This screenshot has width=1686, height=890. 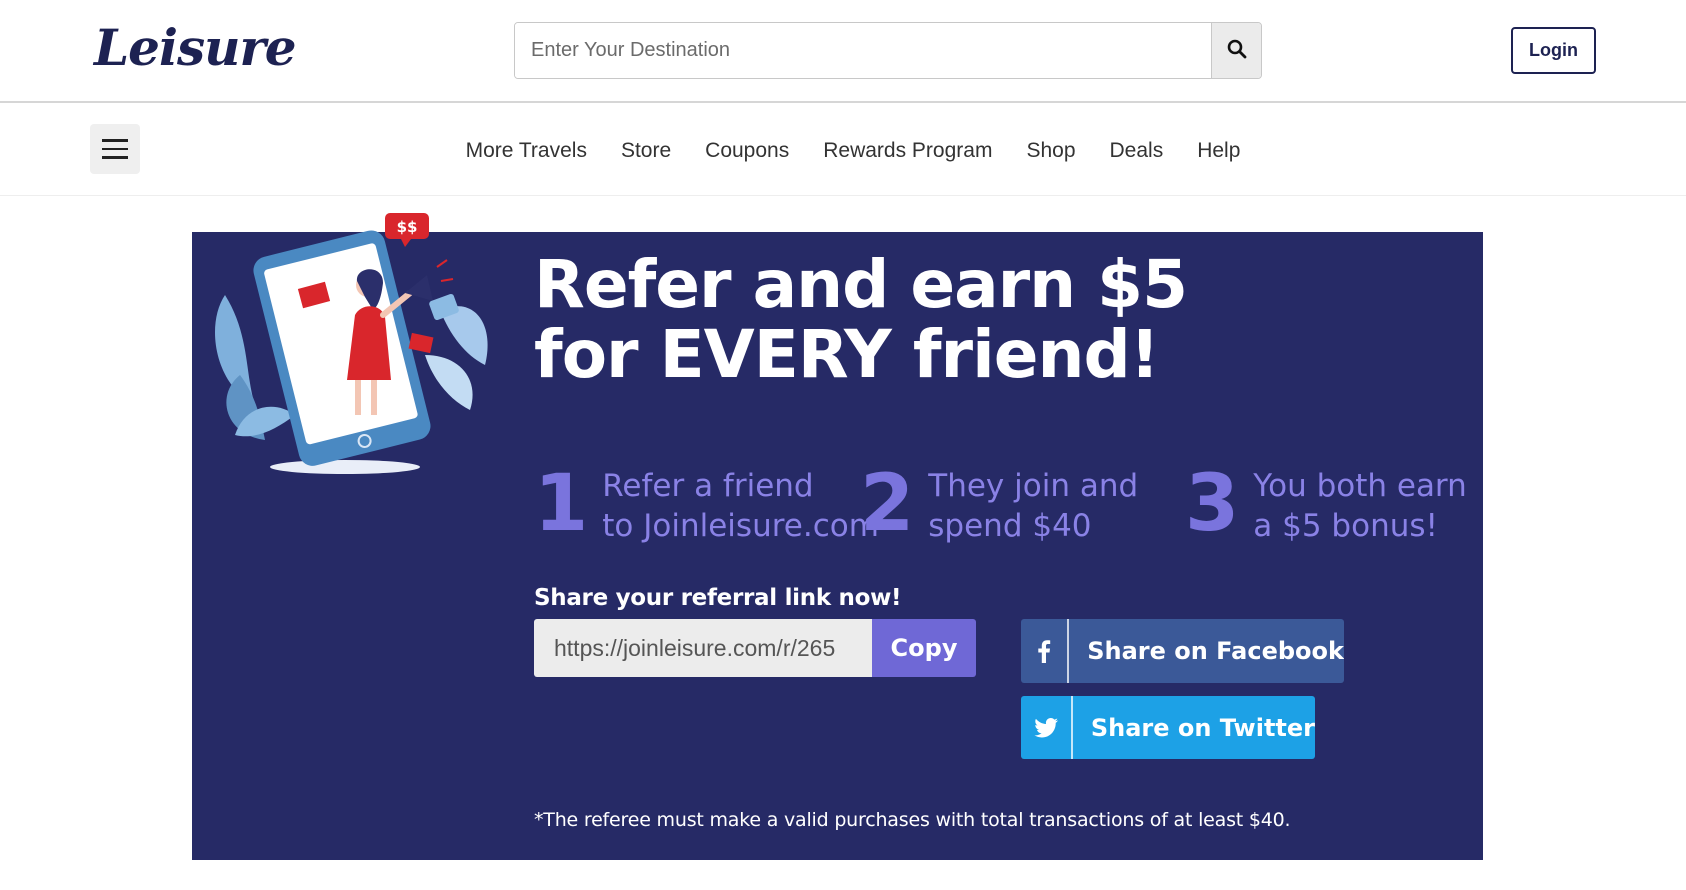 What do you see at coordinates (924, 648) in the screenshot?
I see `copy-link-button: Copy` at bounding box center [924, 648].